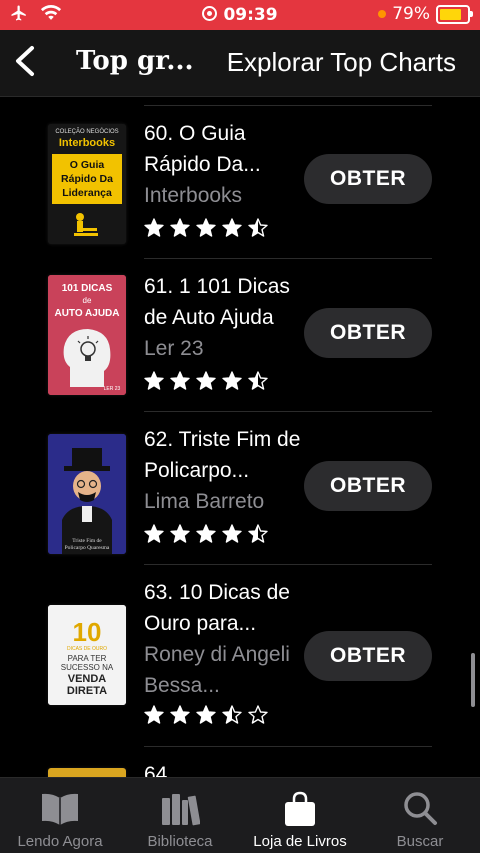 The width and height of the screenshot is (480, 853). Describe the element at coordinates (112, 389) in the screenshot. I see `svg-text: LER 23` at that location.